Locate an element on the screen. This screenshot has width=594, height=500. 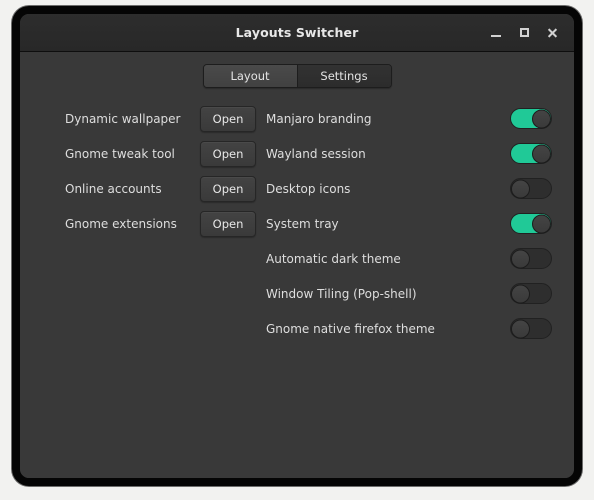
list-item: Automatic dark theme is located at coordinates (409, 258).